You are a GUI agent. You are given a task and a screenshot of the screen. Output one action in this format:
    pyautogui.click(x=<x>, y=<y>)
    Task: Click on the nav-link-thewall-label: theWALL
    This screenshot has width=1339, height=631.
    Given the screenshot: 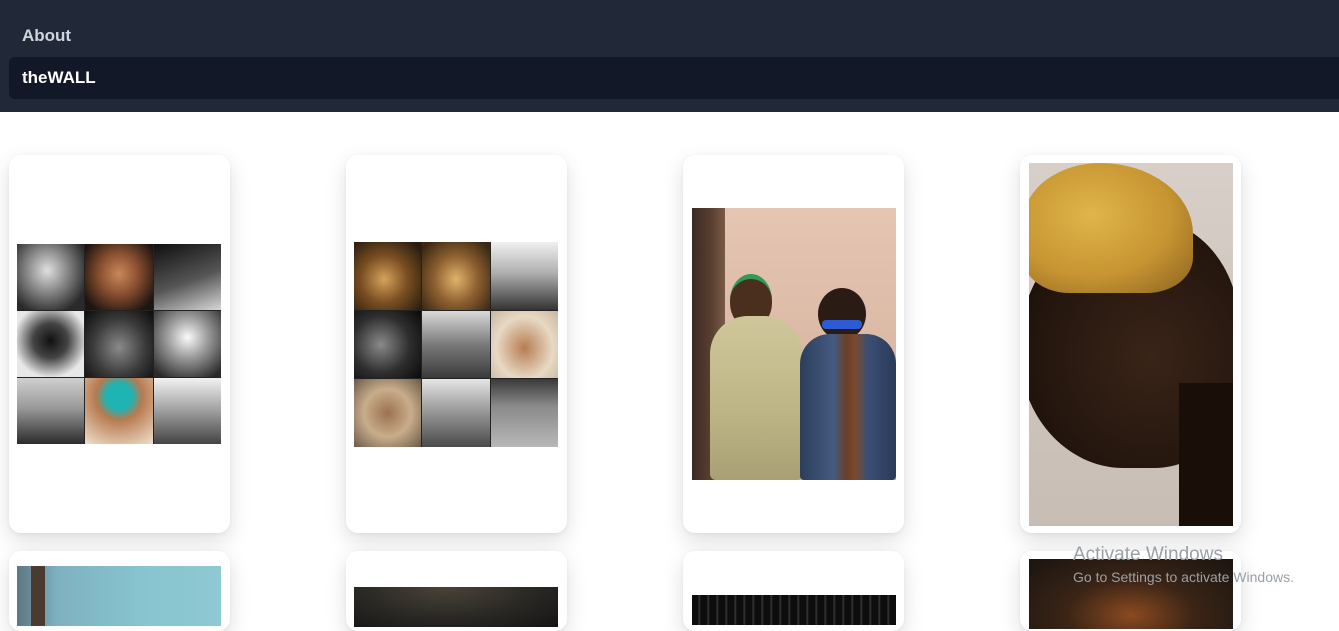 What is the action you would take?
    pyautogui.click(x=59, y=77)
    